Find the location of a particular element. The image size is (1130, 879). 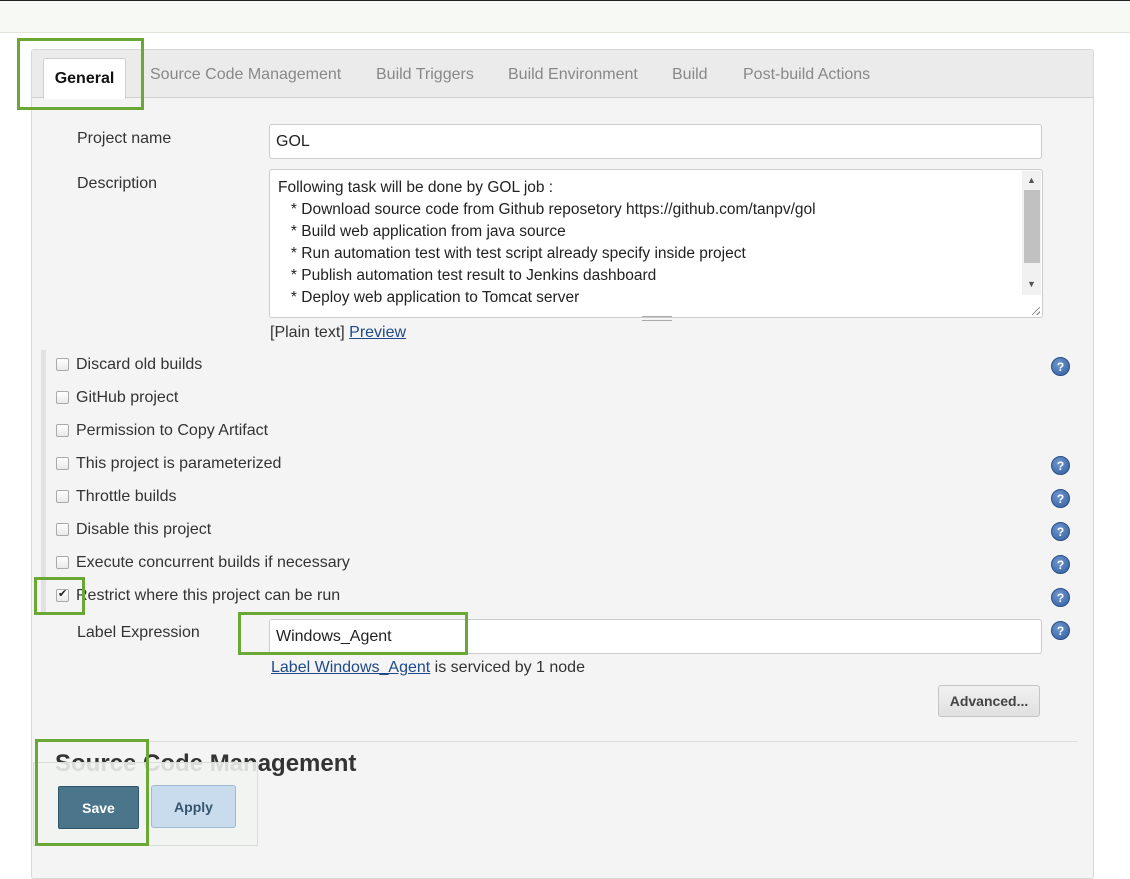

restrict-project-checkbox is located at coordinates (62, 594).